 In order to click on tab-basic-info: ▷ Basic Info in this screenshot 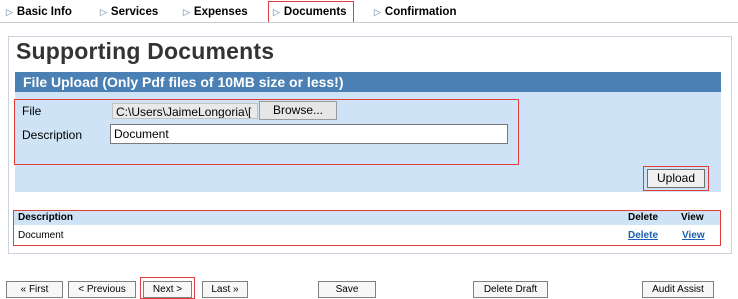, I will do `click(39, 12)`.